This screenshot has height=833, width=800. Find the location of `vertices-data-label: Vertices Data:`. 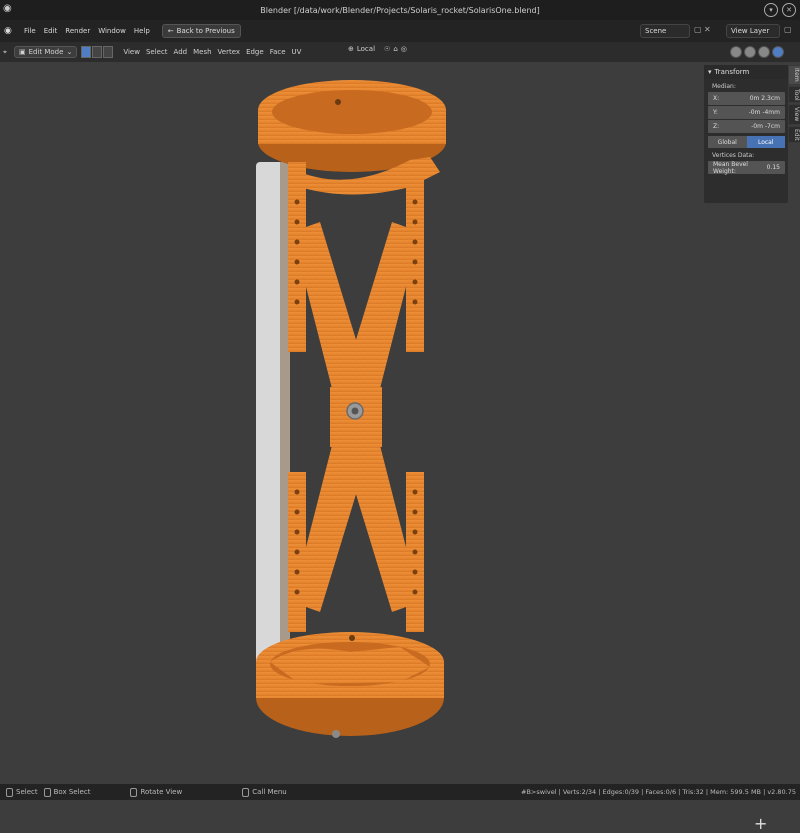

vertices-data-label: Vertices Data: is located at coordinates (733, 155).